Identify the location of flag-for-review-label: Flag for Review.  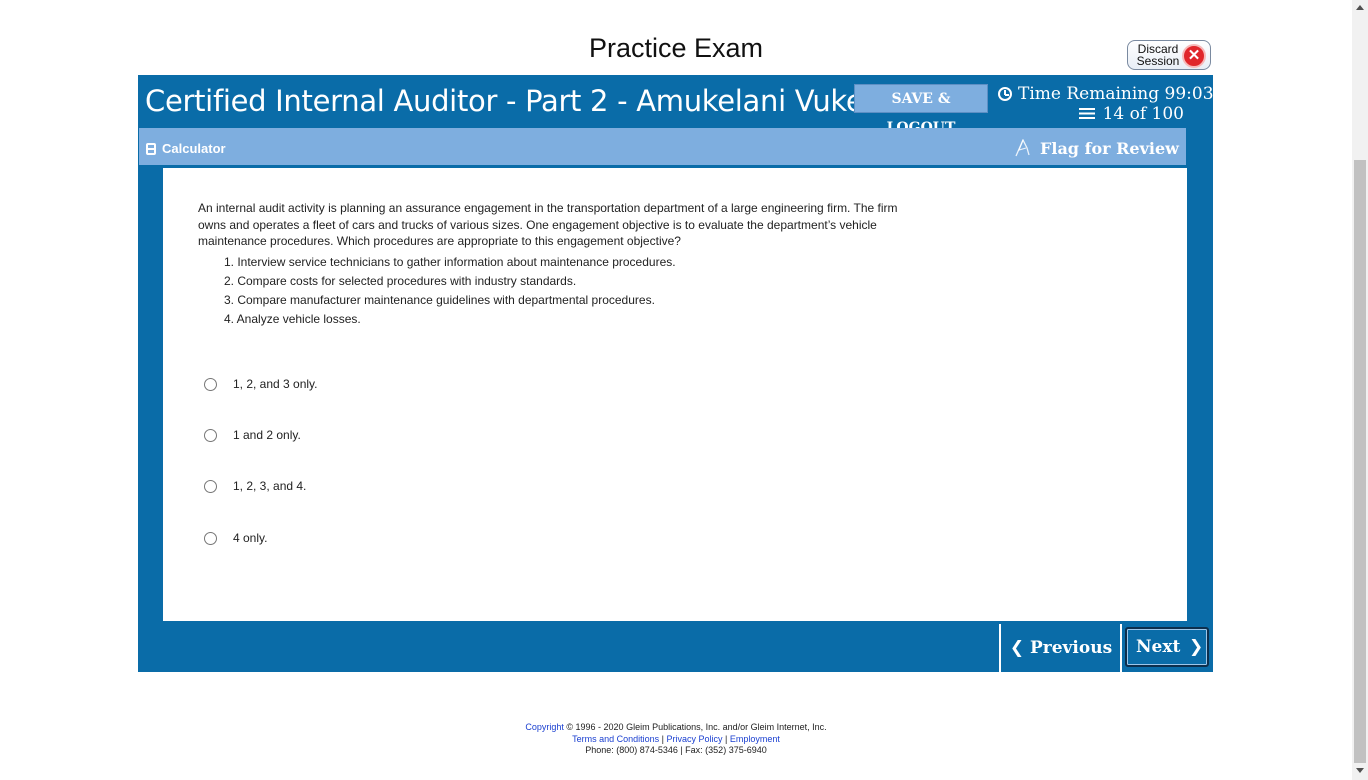
(1109, 148).